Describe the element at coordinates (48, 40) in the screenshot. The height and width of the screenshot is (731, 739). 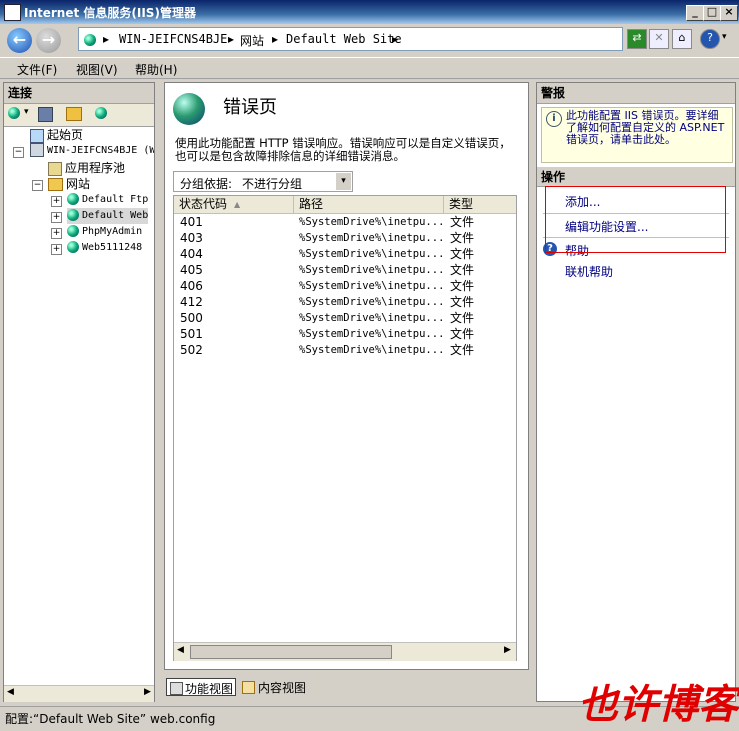
I see `forward-arrow-icon: →` at that location.